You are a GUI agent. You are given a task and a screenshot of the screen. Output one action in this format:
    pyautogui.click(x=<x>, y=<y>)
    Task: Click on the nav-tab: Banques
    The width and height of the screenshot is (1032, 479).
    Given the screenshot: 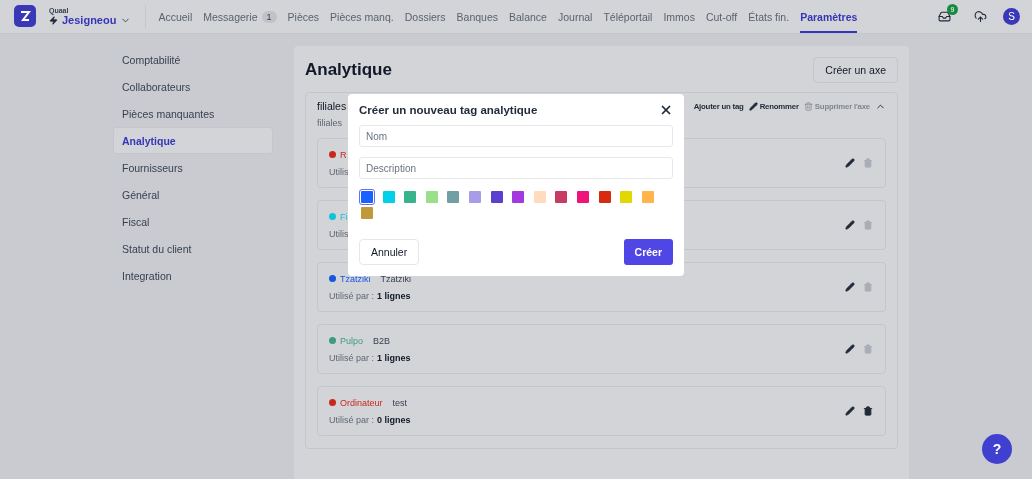 What is the action you would take?
    pyautogui.click(x=477, y=16)
    